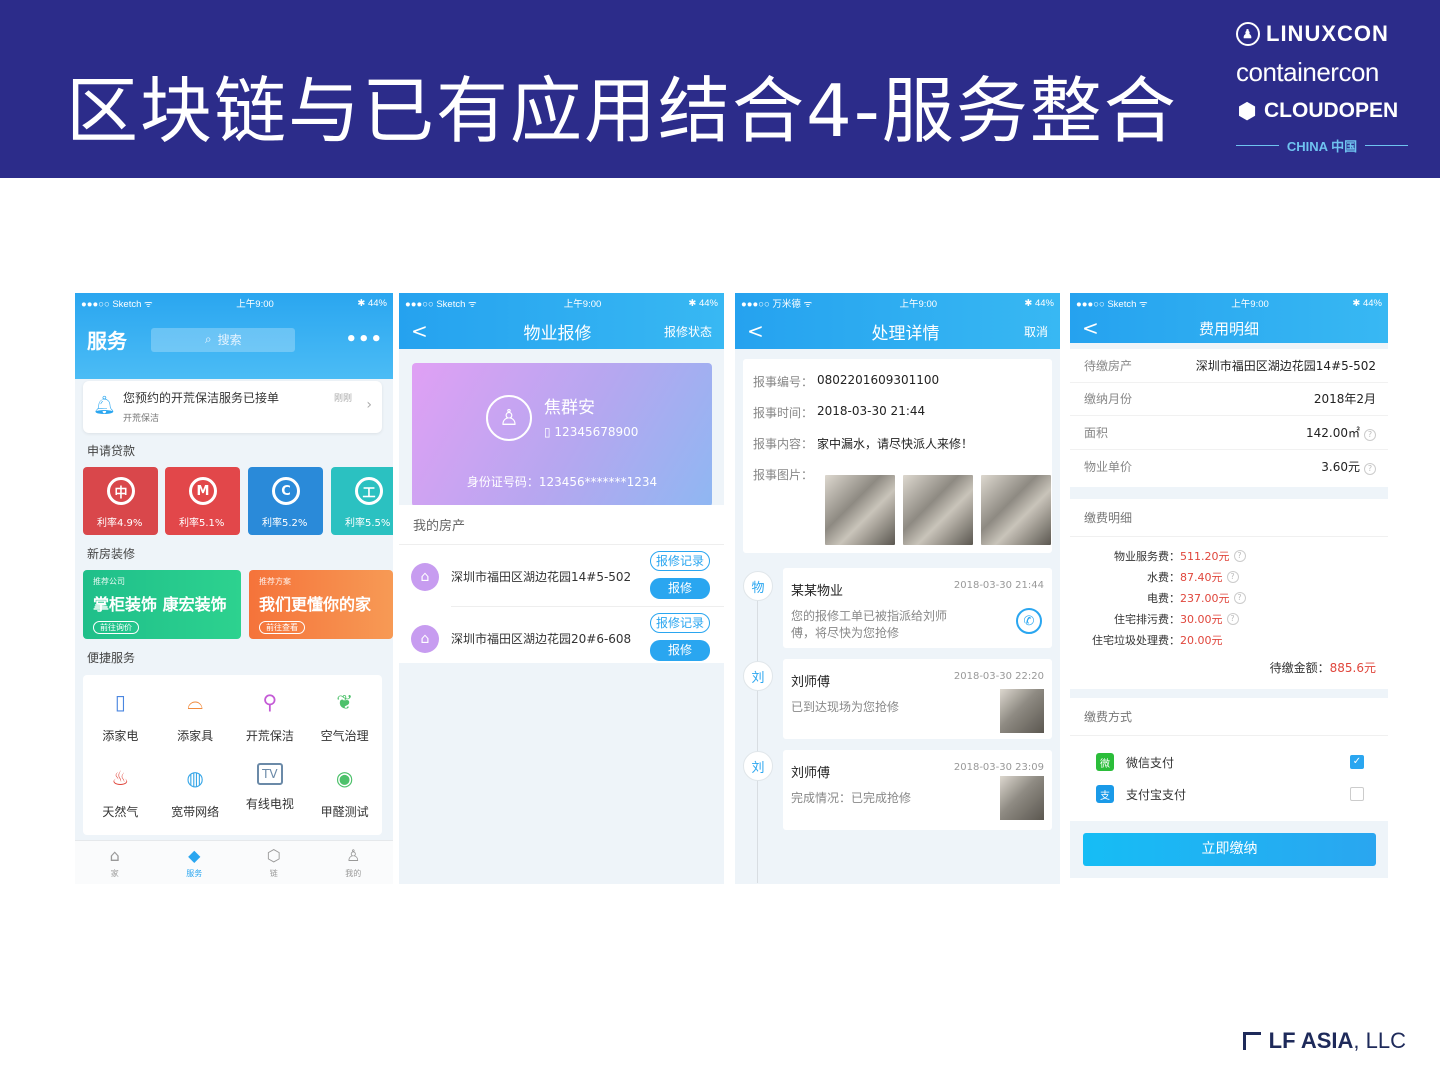  What do you see at coordinates (116, 627) in the screenshot?
I see `deco-button: 前往询价` at bounding box center [116, 627].